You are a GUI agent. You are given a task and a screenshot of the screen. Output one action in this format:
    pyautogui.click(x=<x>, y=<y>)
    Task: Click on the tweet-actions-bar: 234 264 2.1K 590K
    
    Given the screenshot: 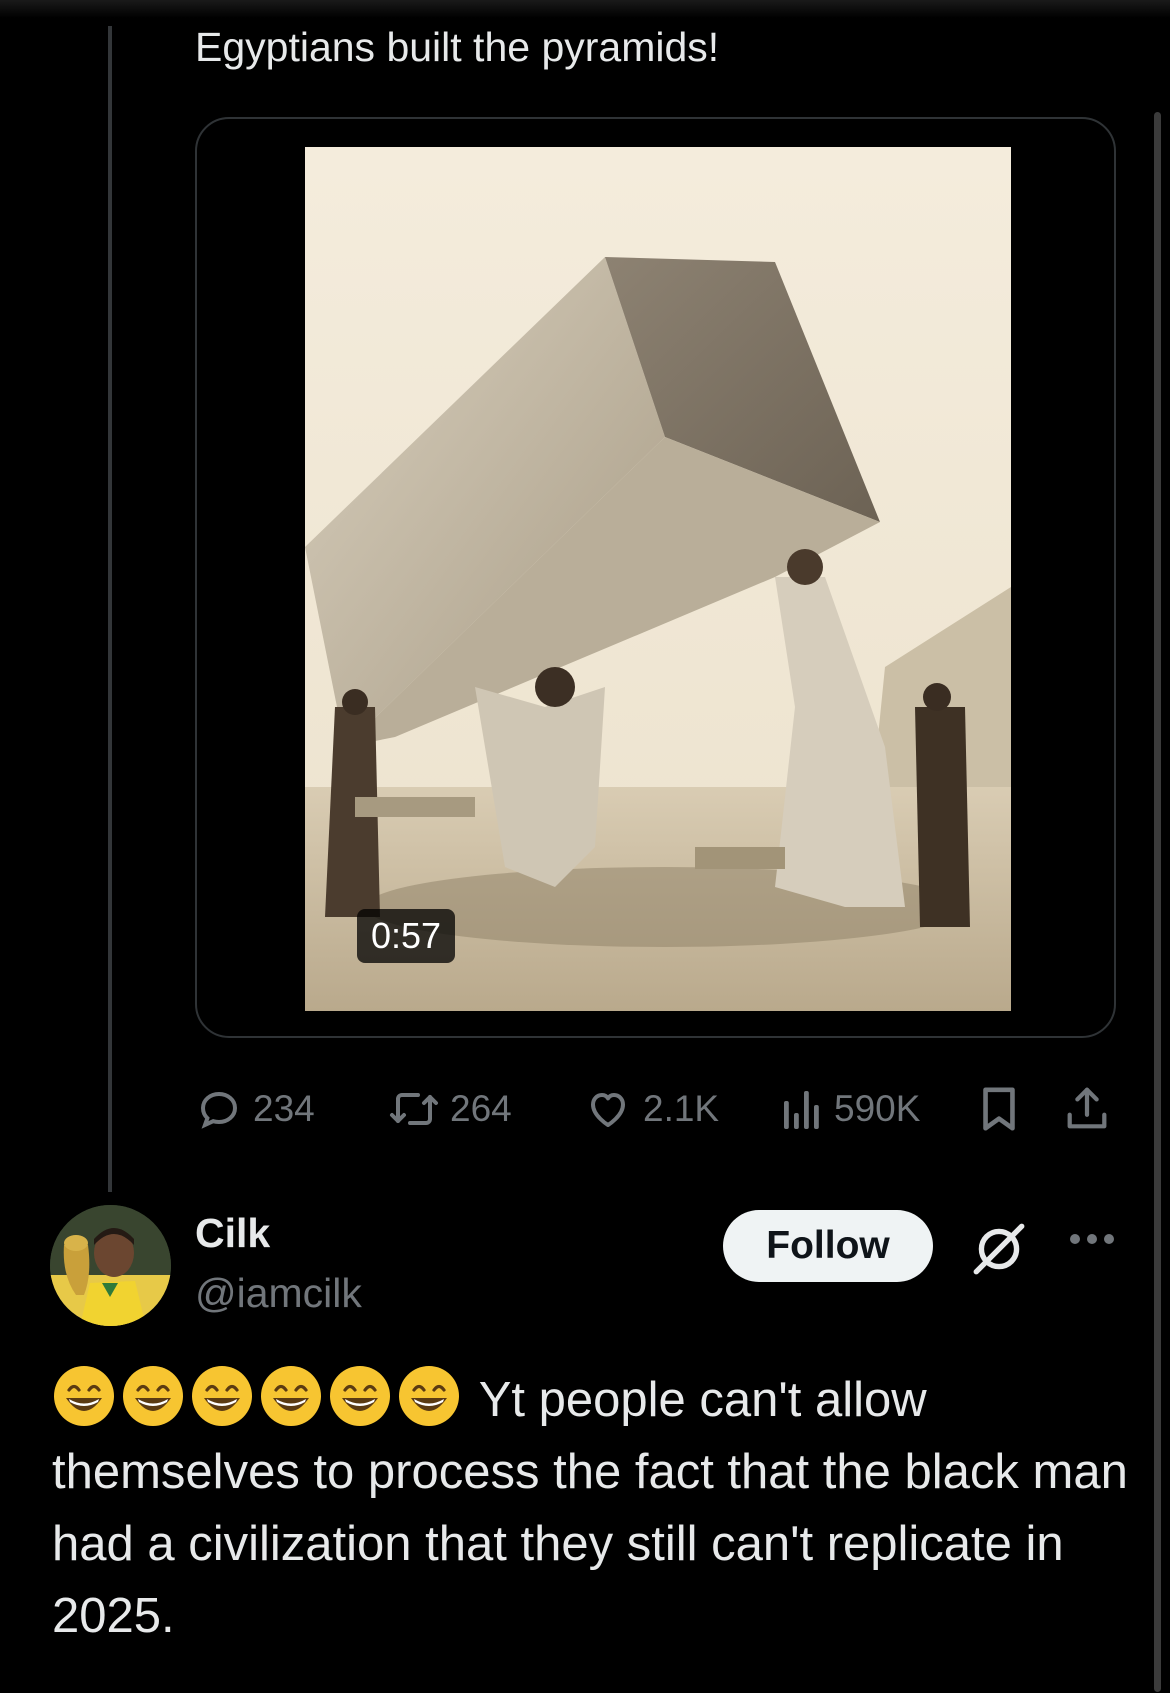 What is the action you would take?
    pyautogui.click(x=657, y=1109)
    